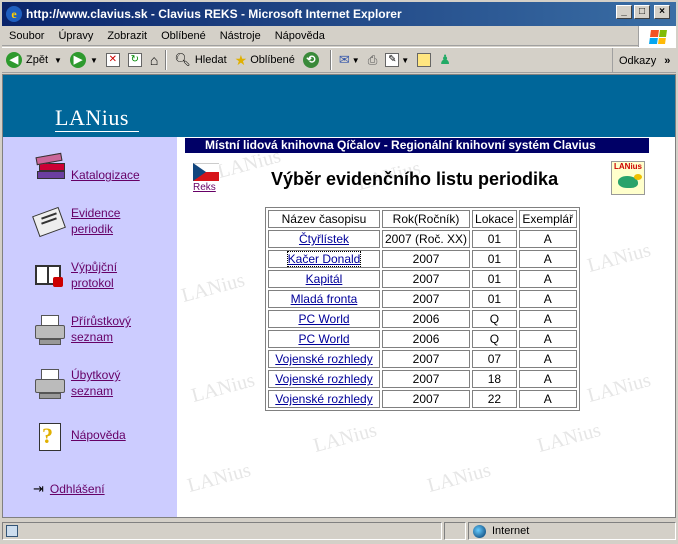 This screenshot has height=544, width=678. I want to click on year-cell: 2006, so click(426, 339).